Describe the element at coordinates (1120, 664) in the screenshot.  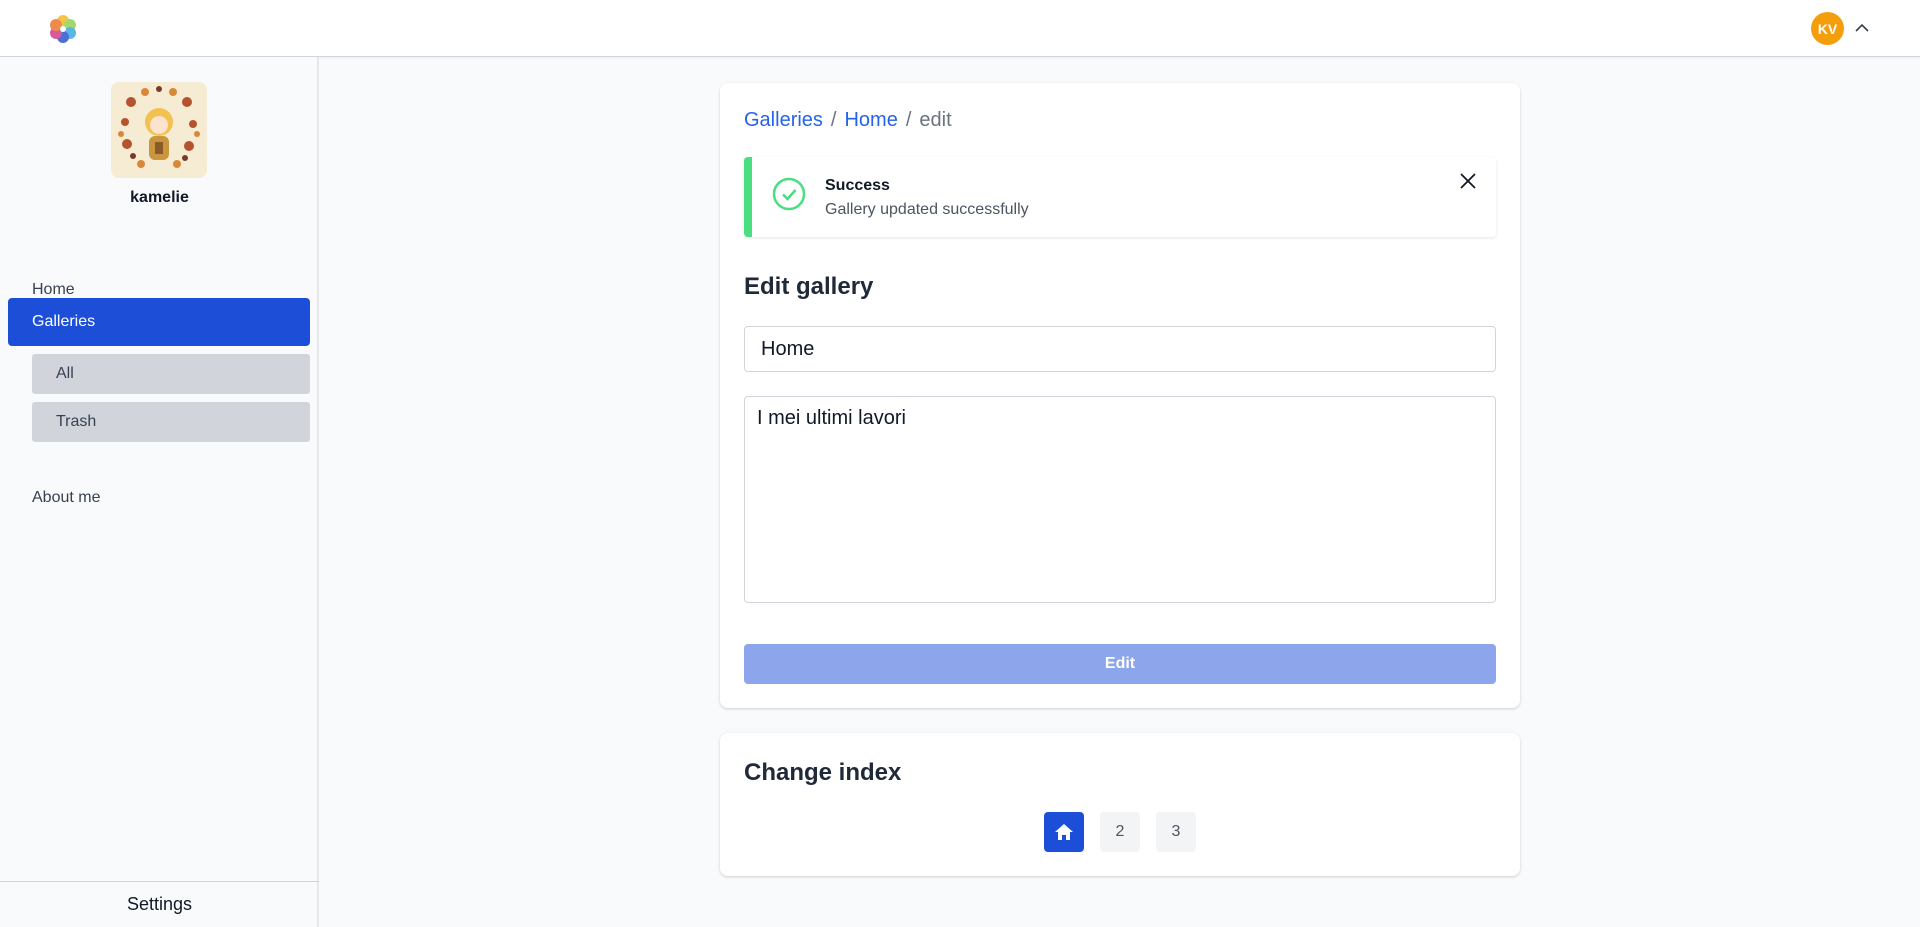
I see `edit-button: Edit` at that location.